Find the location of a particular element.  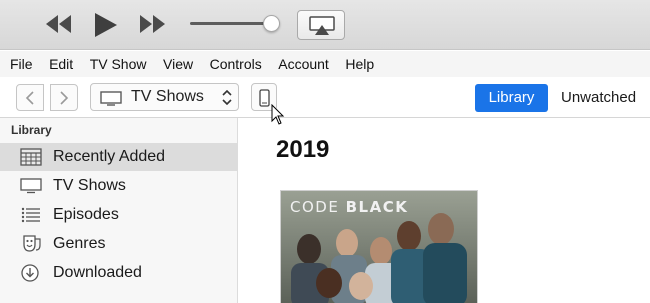

chevron-updown-icon is located at coordinates (227, 97).